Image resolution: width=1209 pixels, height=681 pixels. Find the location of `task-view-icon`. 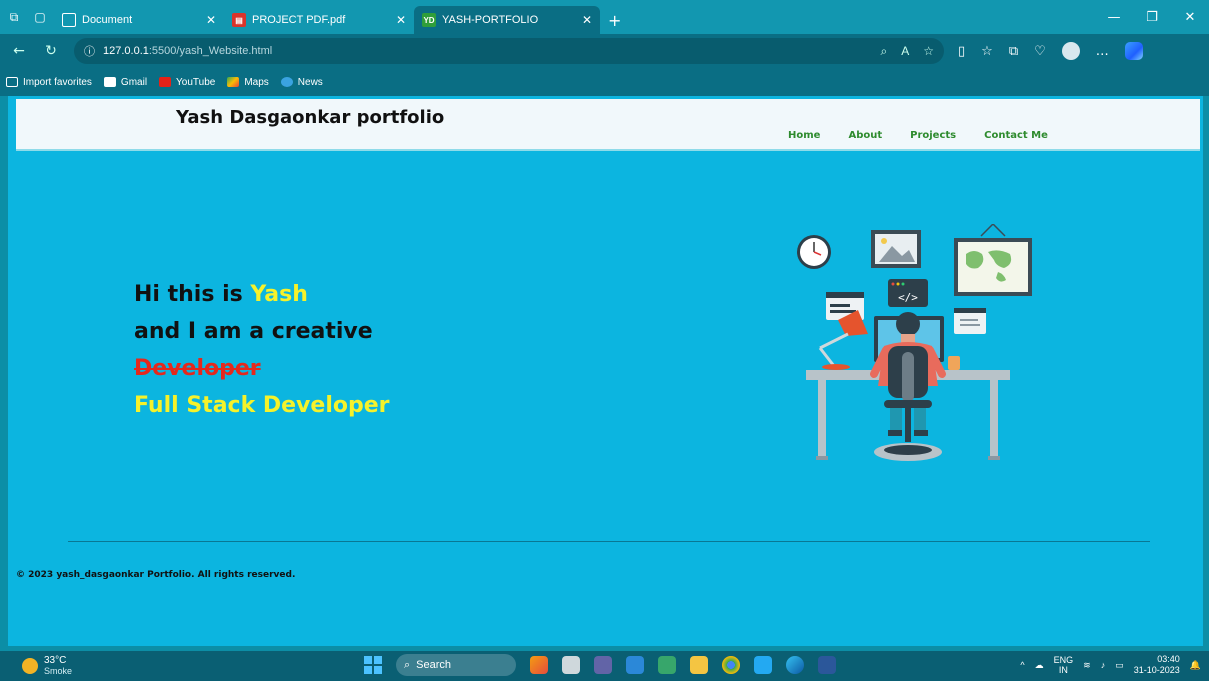

task-view-icon is located at coordinates (571, 665).